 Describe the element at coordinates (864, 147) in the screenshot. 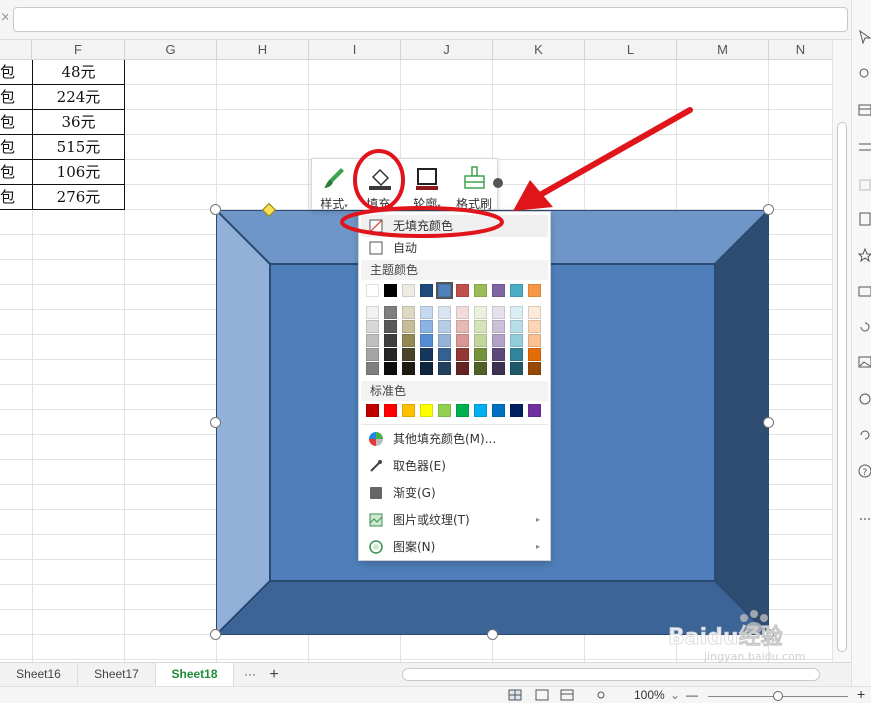

I see `settings-sliders-icon` at that location.